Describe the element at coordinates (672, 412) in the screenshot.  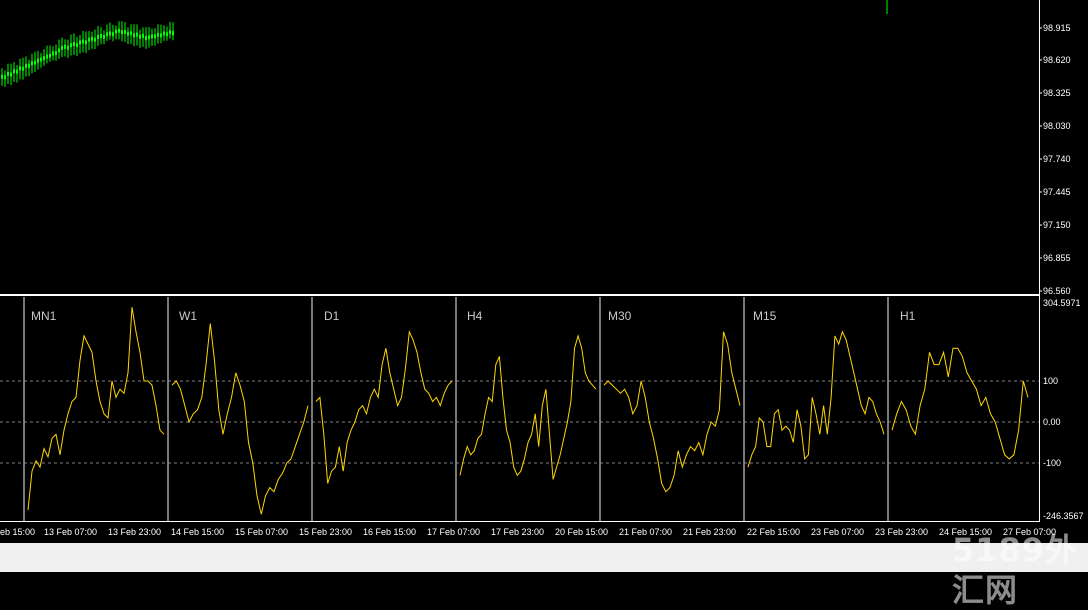
I see `indicator-line-m30` at that location.